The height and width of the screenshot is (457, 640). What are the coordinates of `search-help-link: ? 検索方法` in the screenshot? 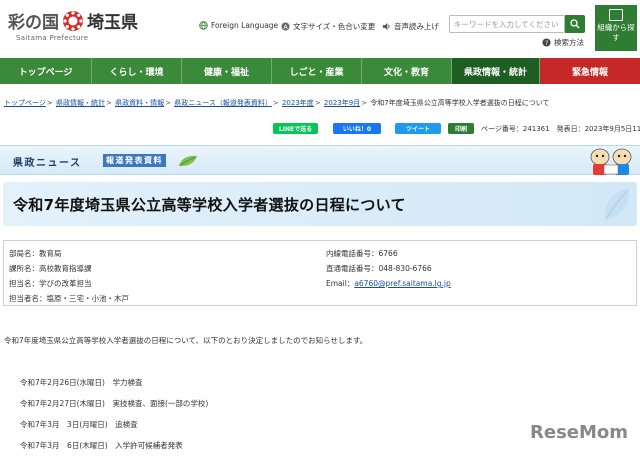 It's located at (563, 42).